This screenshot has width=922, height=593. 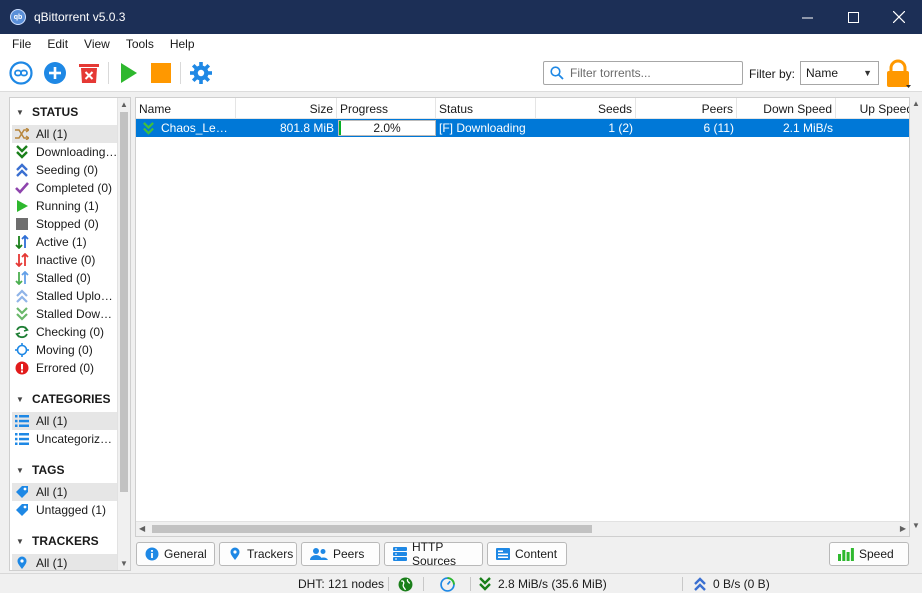 I want to click on chevron-down-icon: ▼, so click(x=867, y=73).